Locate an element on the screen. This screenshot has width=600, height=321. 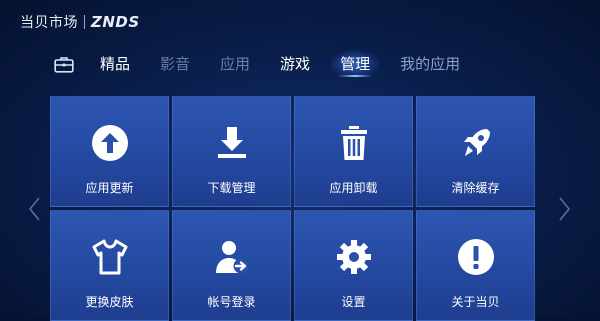
tile-label: 清除缓存 is located at coordinates (475, 188).